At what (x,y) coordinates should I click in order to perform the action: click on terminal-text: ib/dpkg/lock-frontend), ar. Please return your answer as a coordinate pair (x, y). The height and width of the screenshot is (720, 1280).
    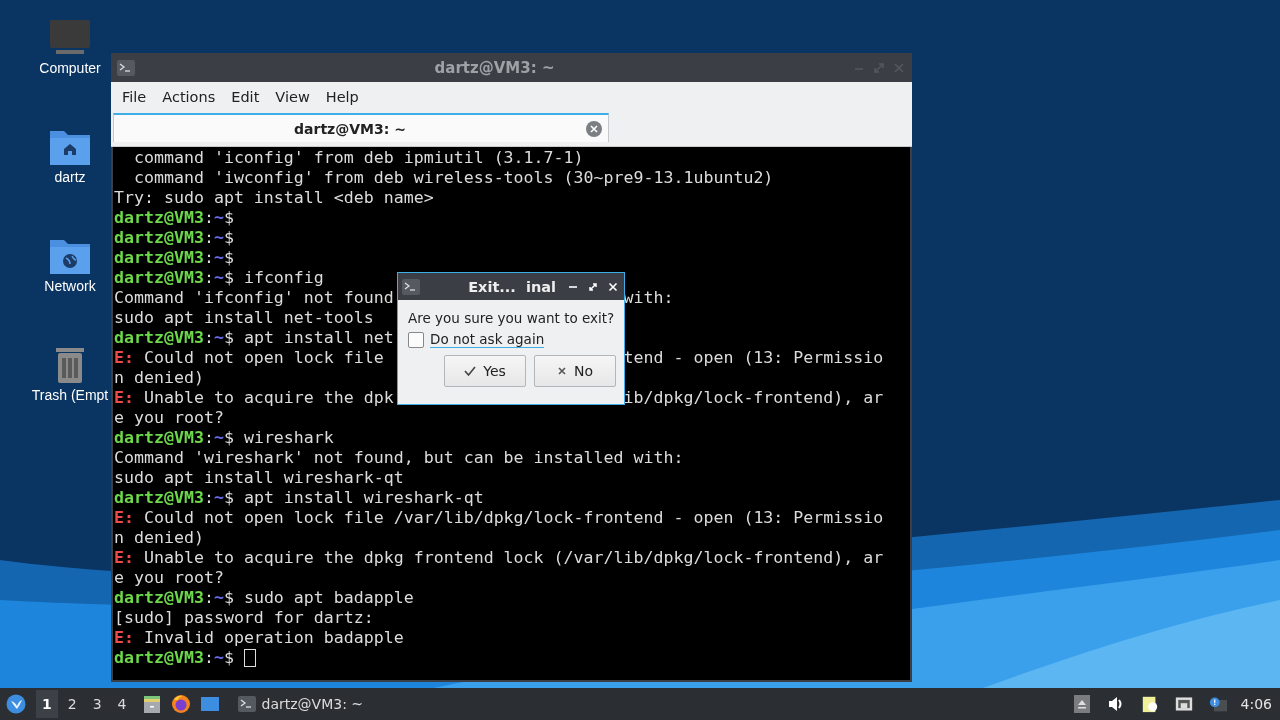
    Looking at the image, I should click on (753, 398).